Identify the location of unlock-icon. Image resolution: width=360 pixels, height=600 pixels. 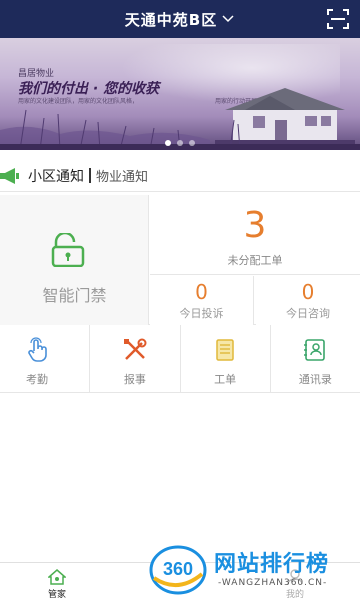
(68, 250).